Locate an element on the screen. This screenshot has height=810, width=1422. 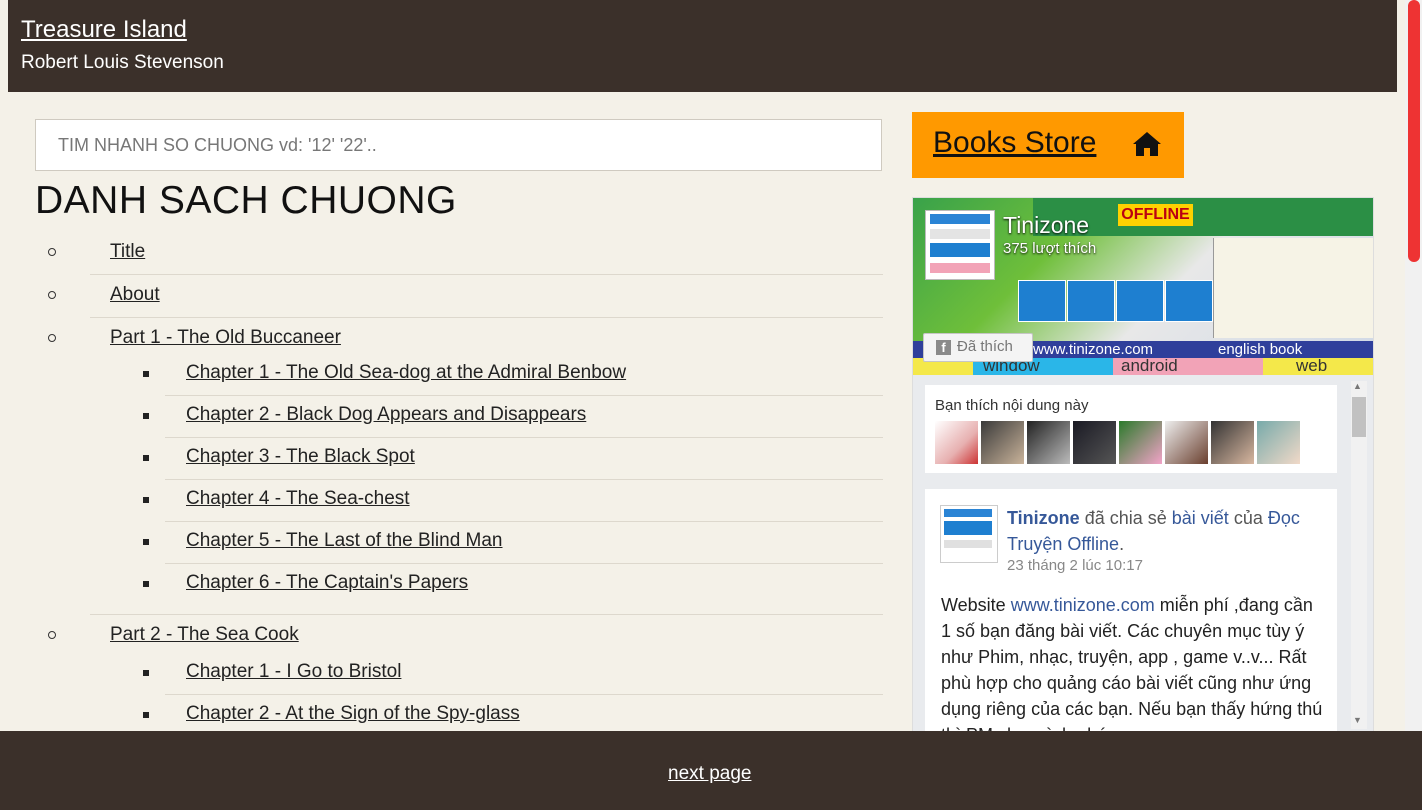
chapter-link: Chapter 1 - I Go to Bristol is located at coordinates (293, 672).